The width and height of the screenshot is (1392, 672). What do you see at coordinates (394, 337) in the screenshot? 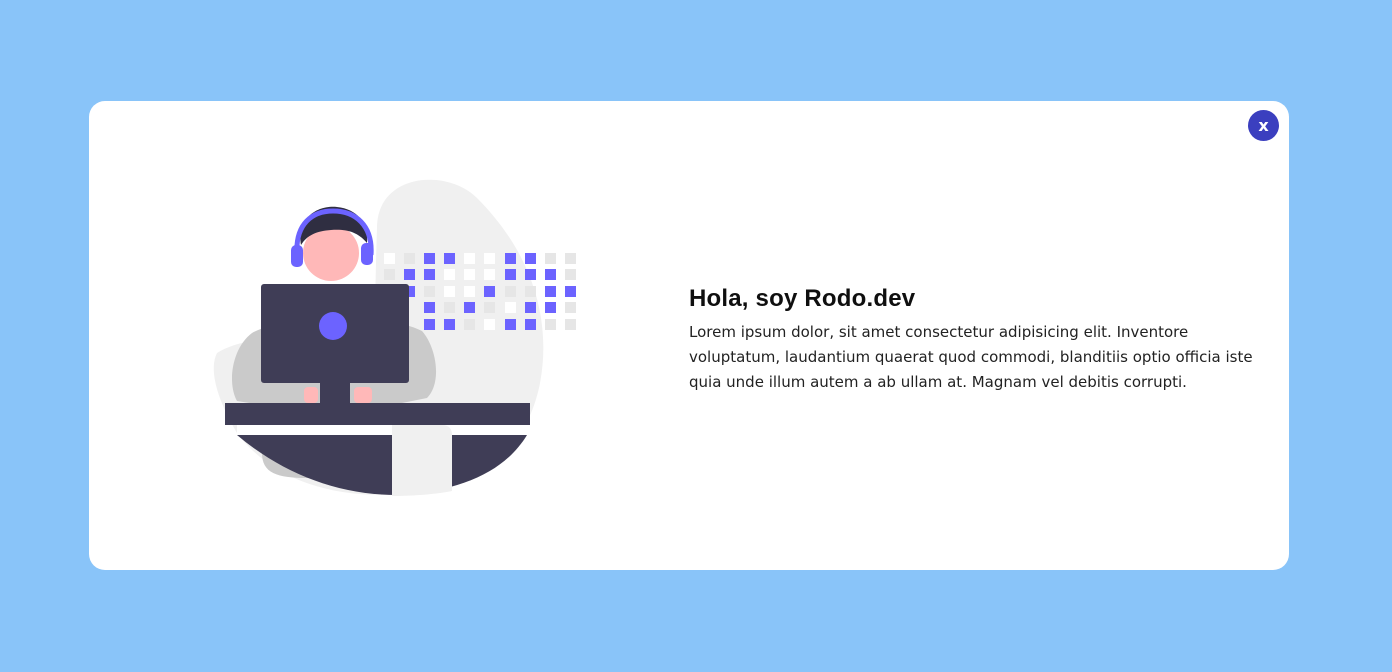
I see `developer-at-computer-illustration` at bounding box center [394, 337].